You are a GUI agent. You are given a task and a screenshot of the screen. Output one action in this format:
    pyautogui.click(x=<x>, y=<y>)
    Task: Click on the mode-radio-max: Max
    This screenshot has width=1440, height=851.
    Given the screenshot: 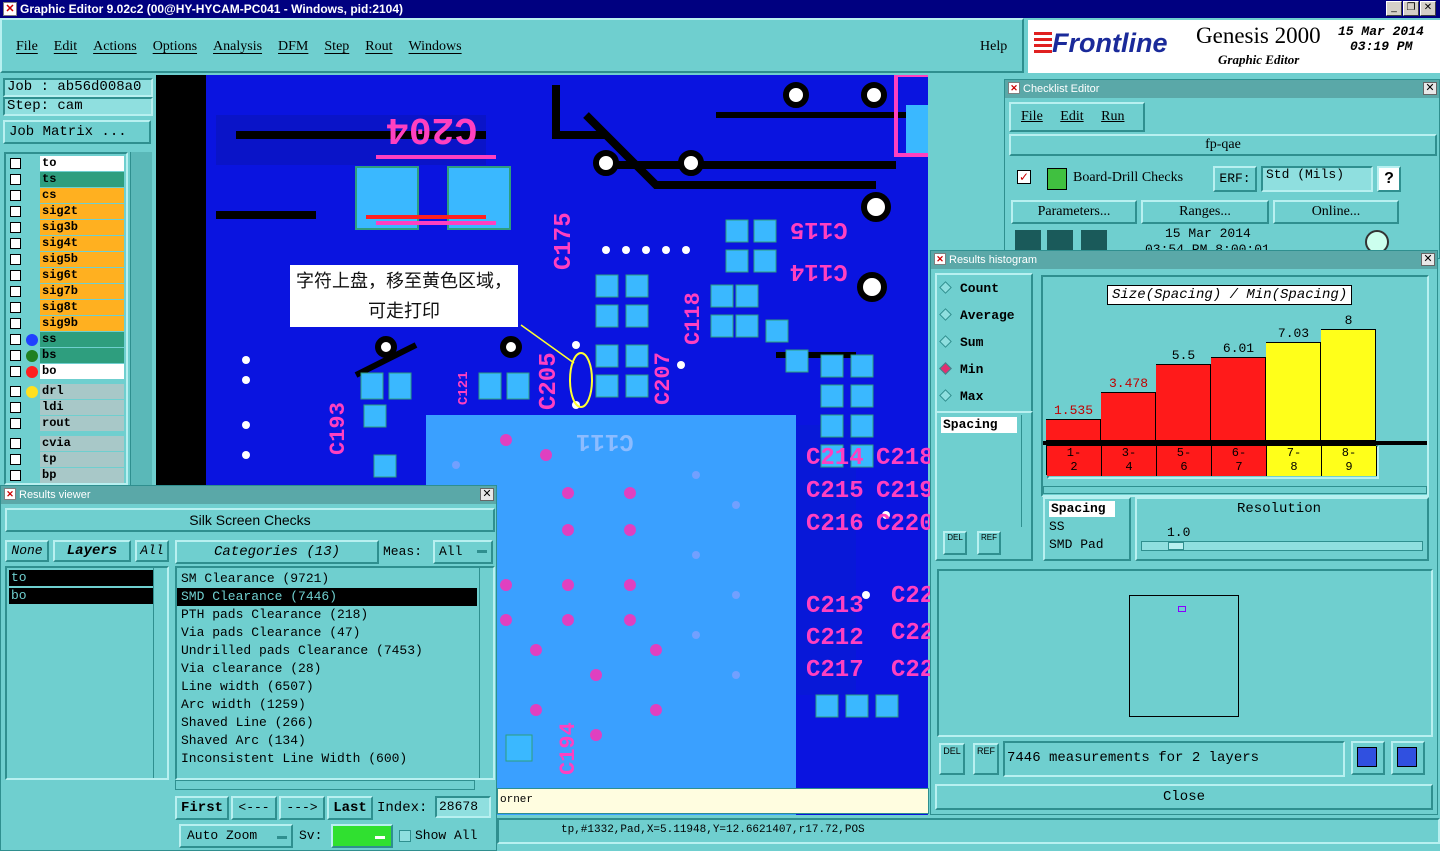 What is the action you would take?
    pyautogui.click(x=961, y=396)
    